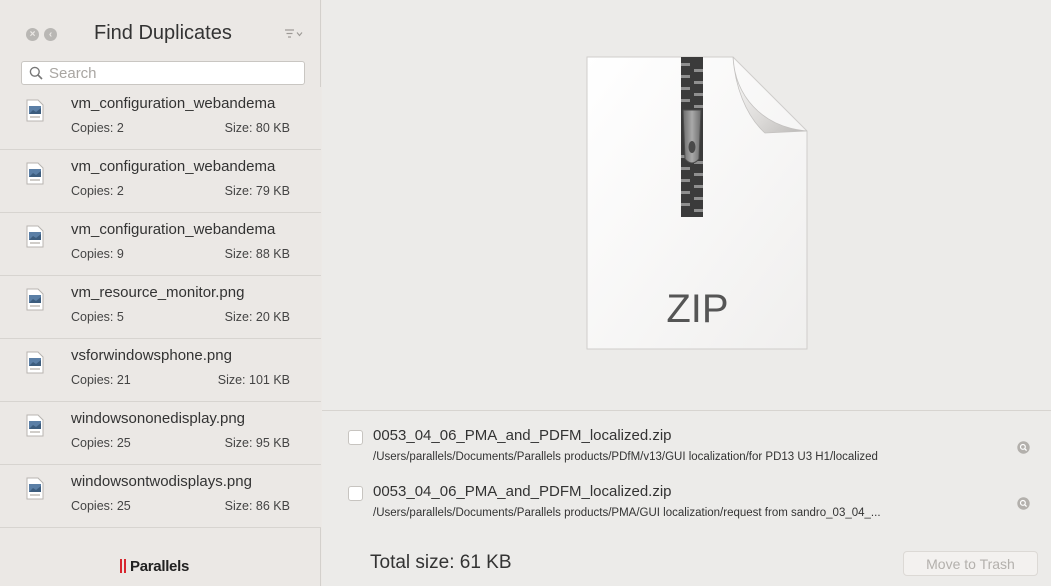 This screenshot has height=586, width=1051. What do you see at coordinates (257, 443) in the screenshot?
I see `file-size: Size: 95 KB` at bounding box center [257, 443].